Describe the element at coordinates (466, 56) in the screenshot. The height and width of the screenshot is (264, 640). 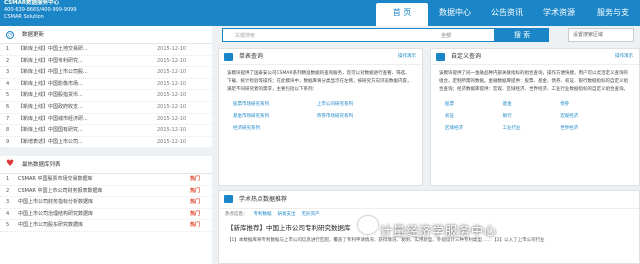
I see `custom-query-title: 自定义查询` at that location.